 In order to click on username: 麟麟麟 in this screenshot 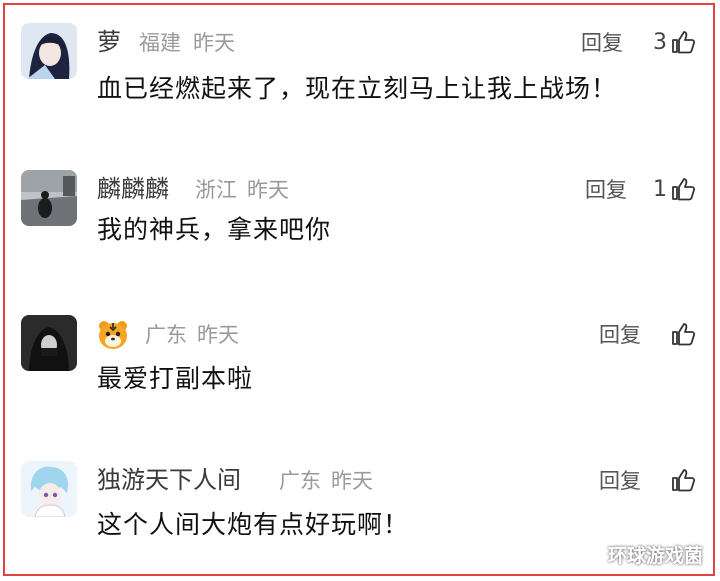, I will do `click(133, 189)`.